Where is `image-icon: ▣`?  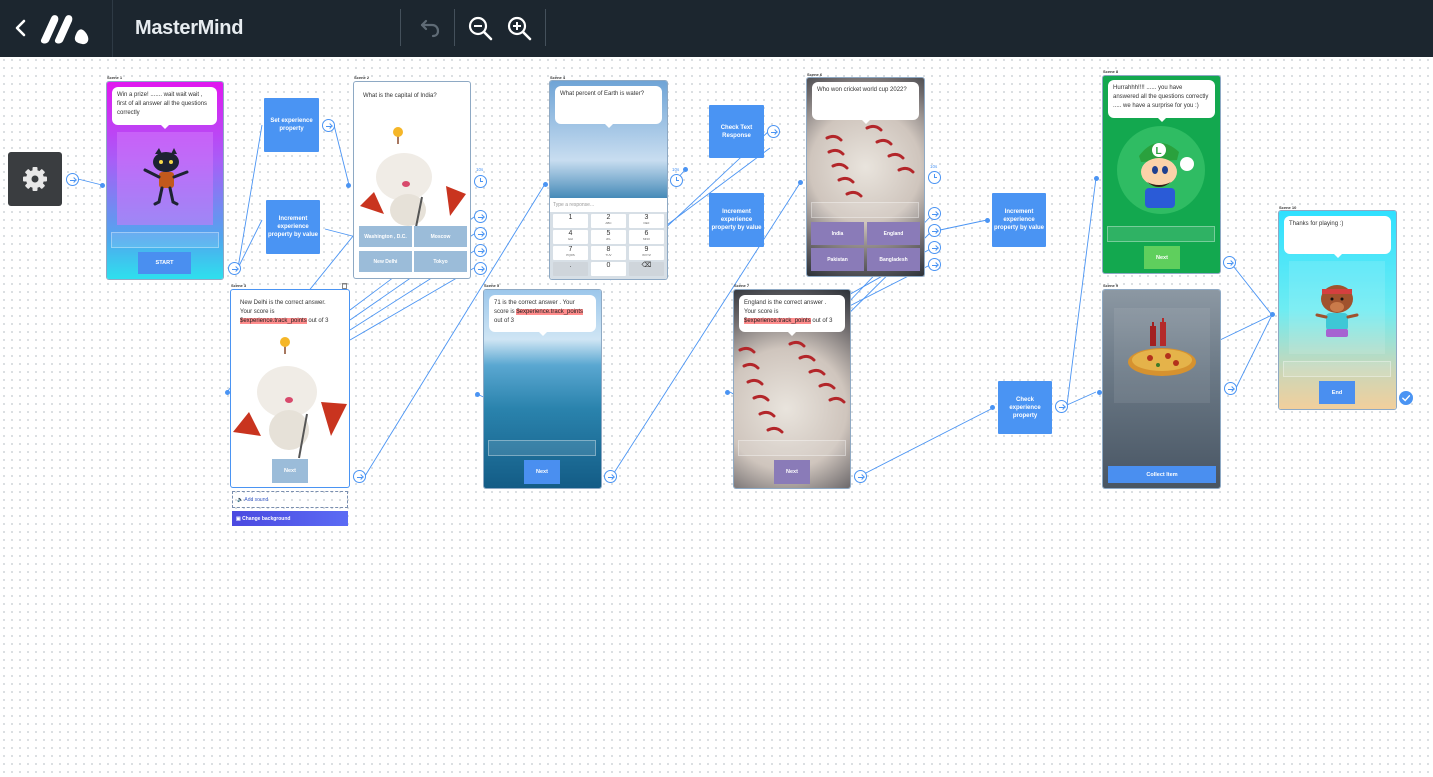
image-icon: ▣ is located at coordinates (238, 519).